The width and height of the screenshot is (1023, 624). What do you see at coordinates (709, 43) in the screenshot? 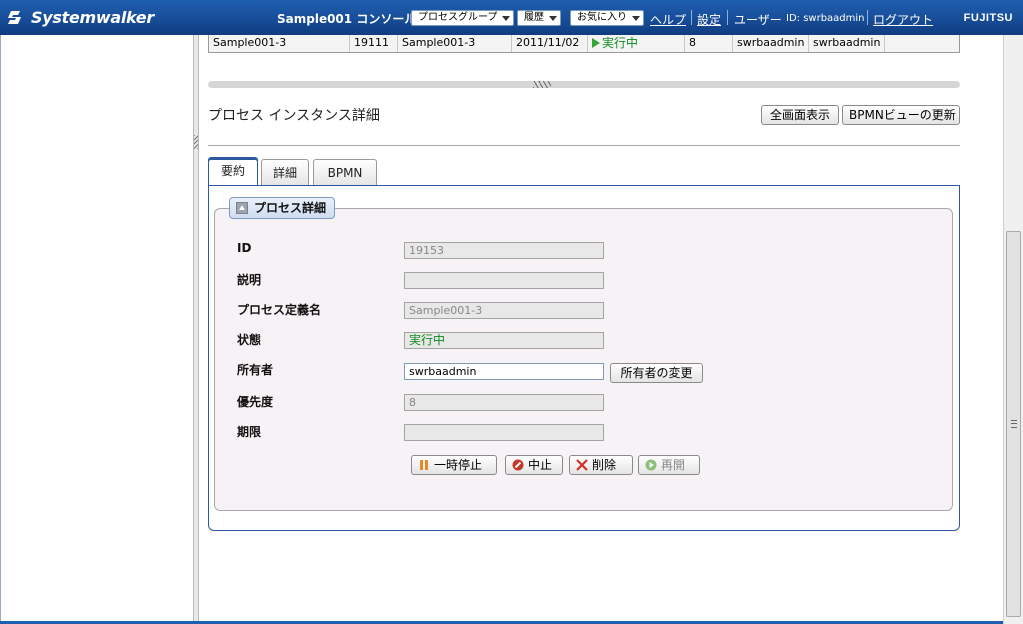
I see `cell-priority: 8` at bounding box center [709, 43].